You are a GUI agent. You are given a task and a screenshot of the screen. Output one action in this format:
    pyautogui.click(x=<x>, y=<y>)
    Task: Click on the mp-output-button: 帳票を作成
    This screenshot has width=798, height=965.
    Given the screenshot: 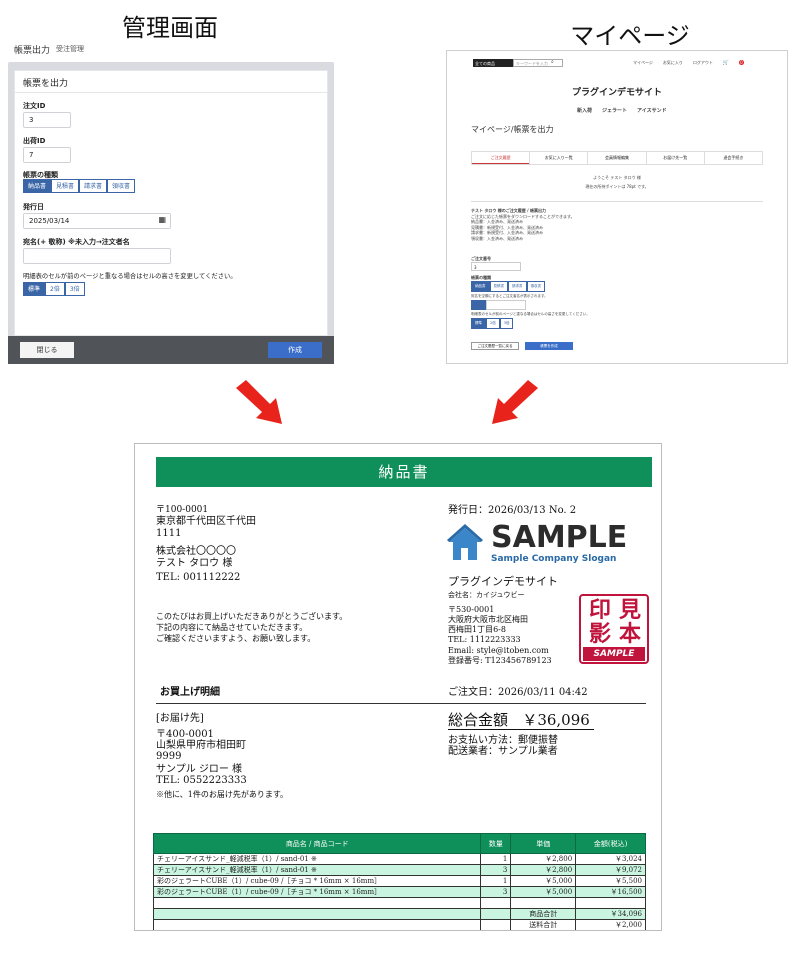 What is the action you would take?
    pyautogui.click(x=549, y=346)
    